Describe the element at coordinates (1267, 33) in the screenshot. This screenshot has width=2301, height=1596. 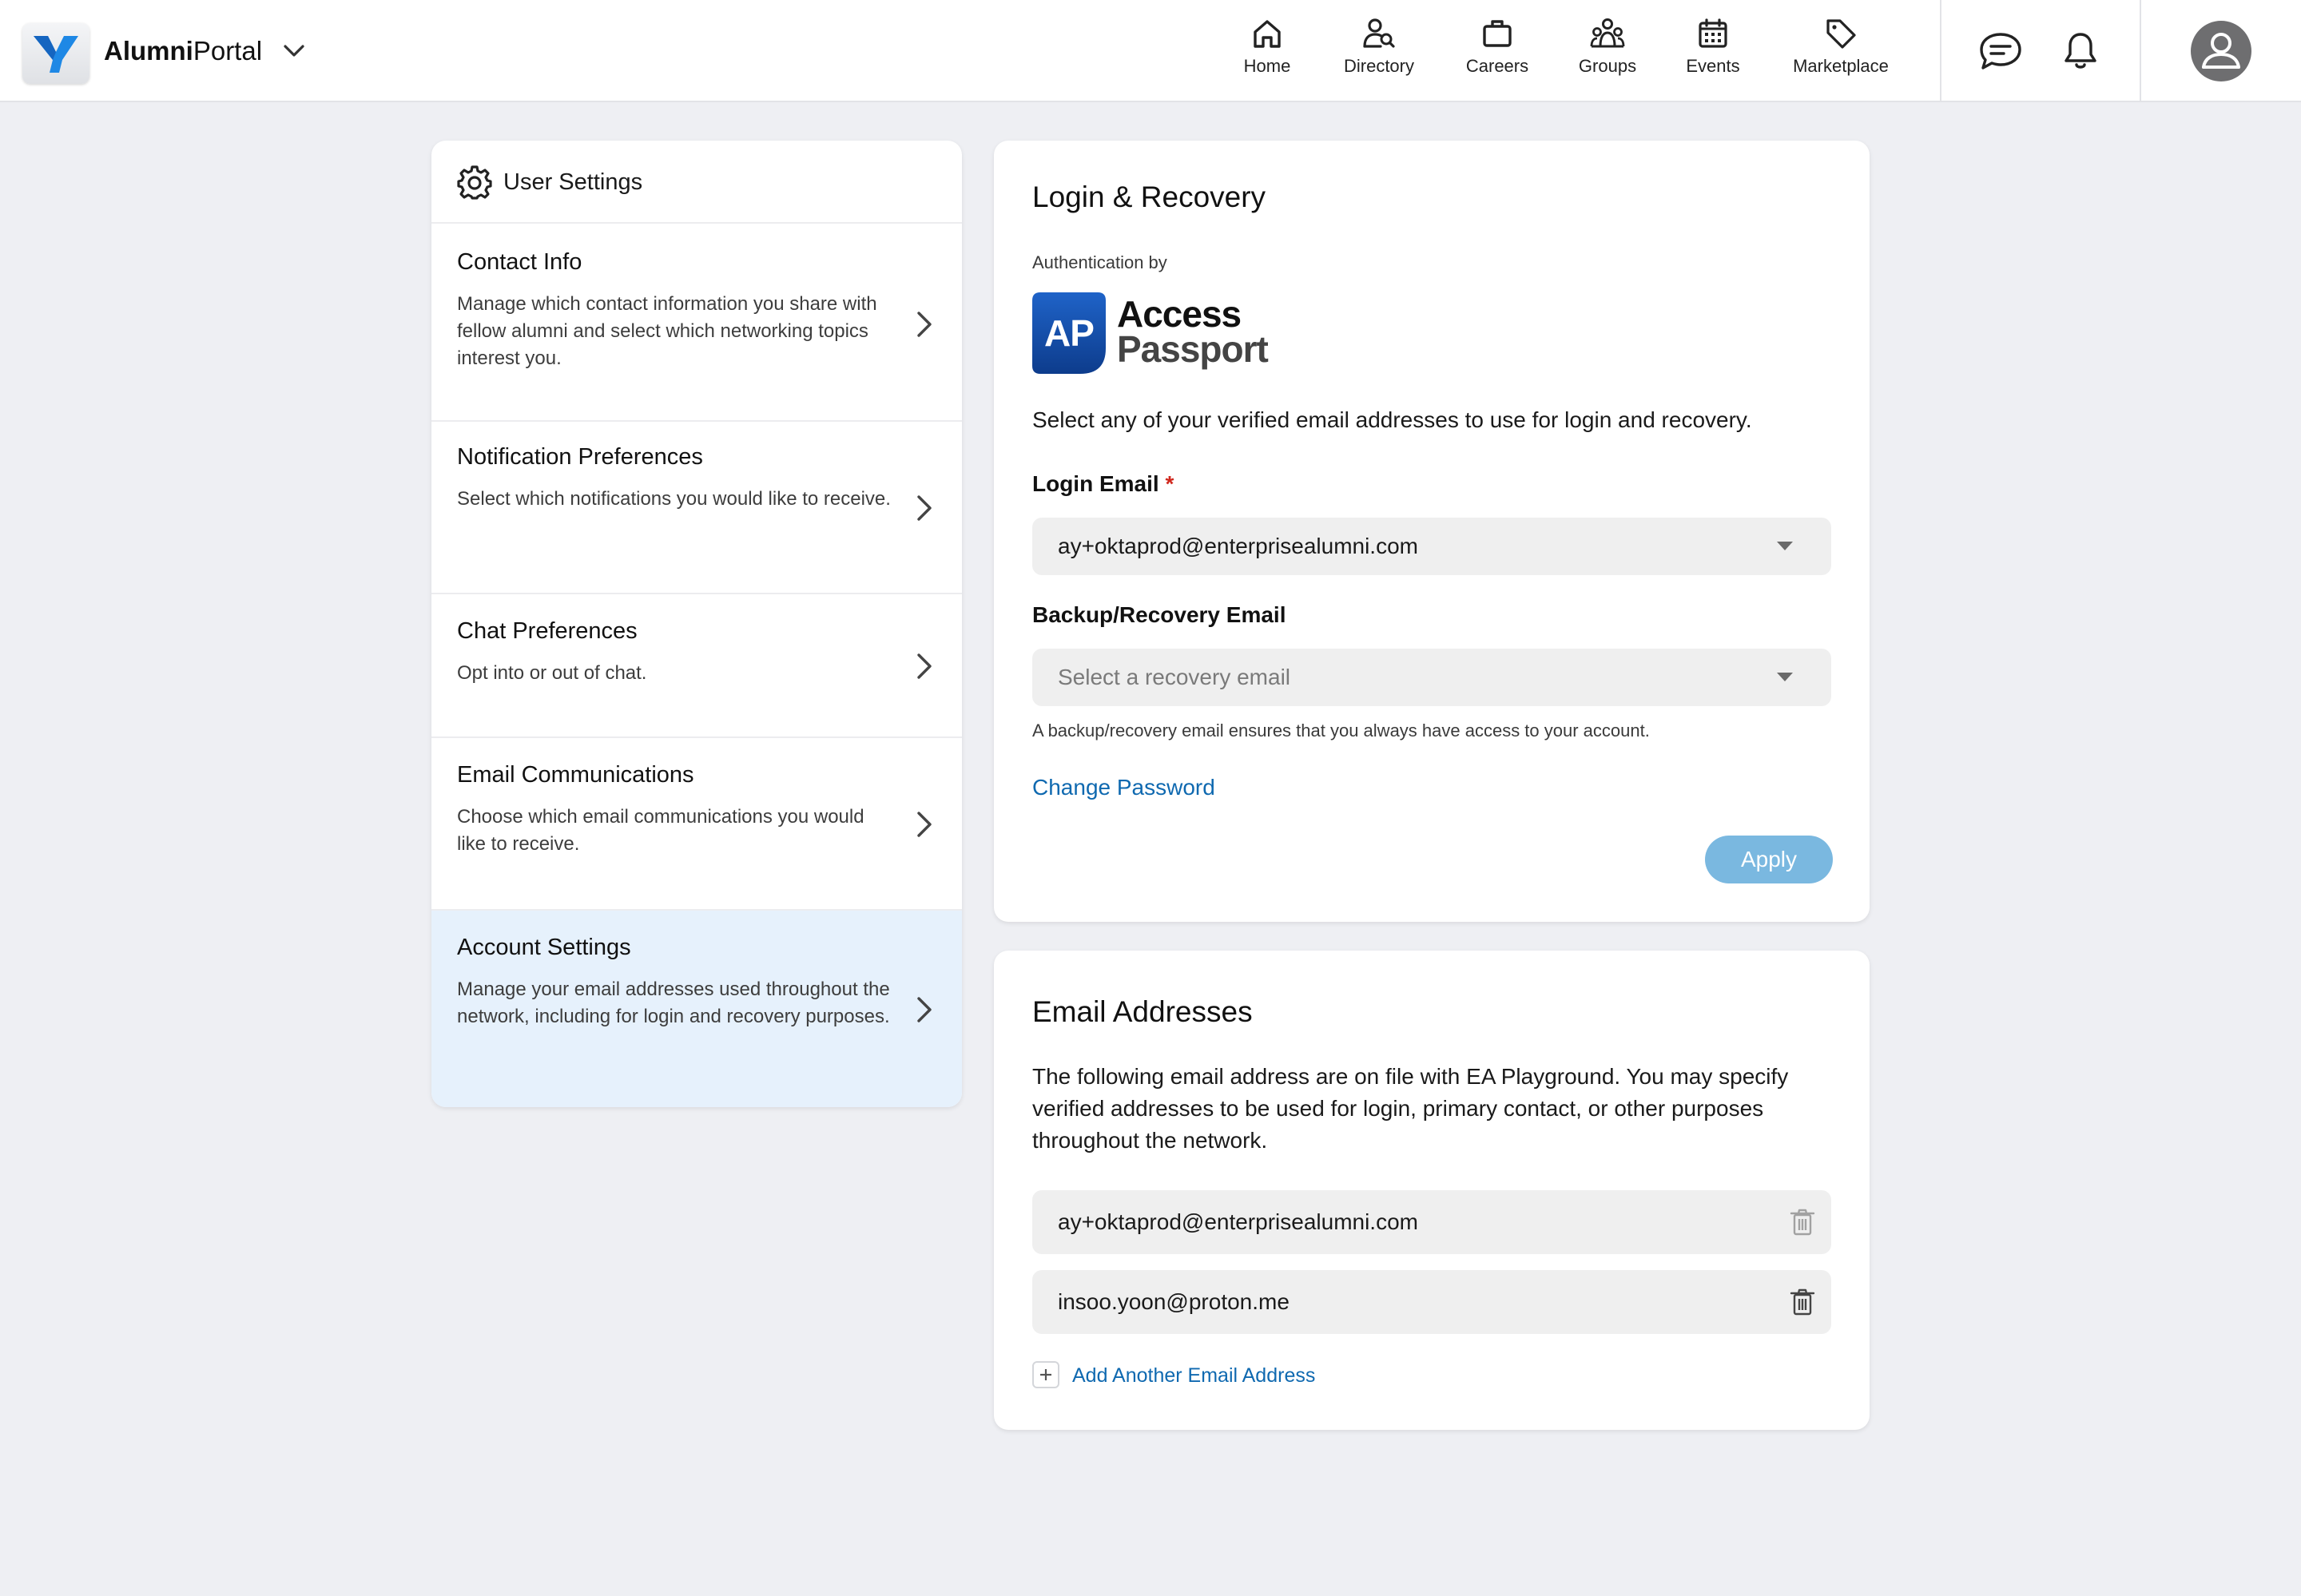
I see `home-icon` at that location.